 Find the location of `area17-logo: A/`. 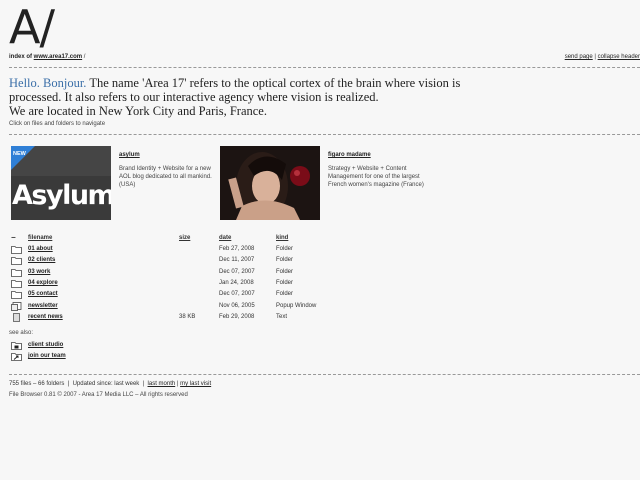

area17-logo: A/ is located at coordinates (32, 27).